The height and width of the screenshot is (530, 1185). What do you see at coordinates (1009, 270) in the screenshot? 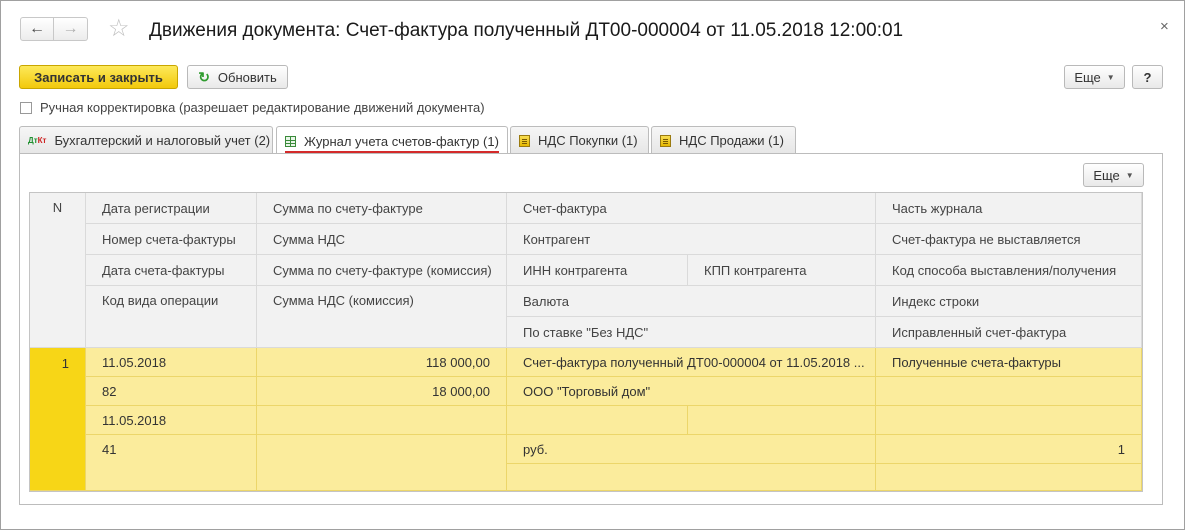
I see `column-header: Код способа выставления/получения` at bounding box center [1009, 270].